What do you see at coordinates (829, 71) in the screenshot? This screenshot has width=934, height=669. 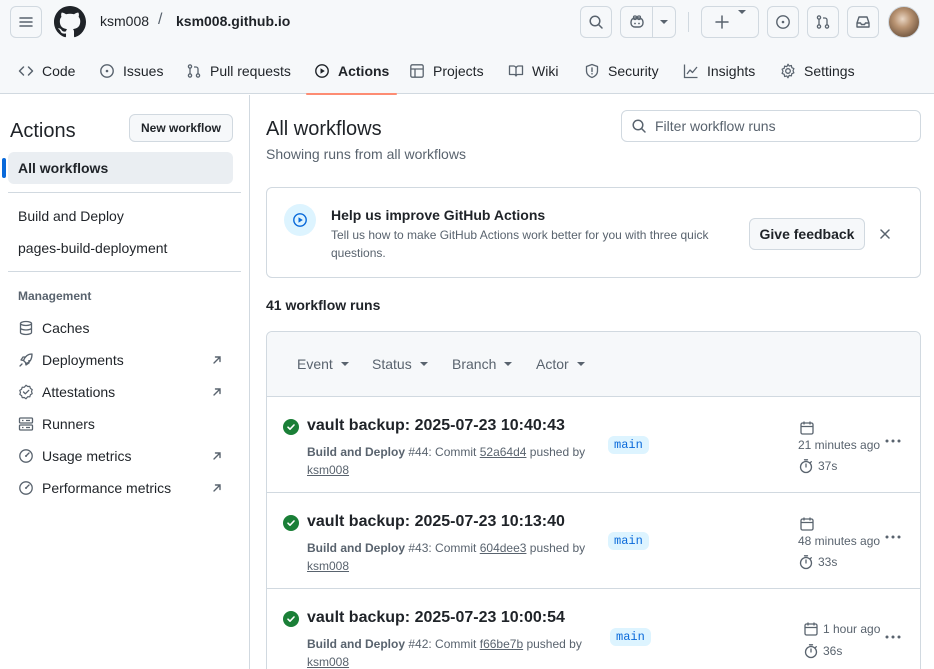 I see `tab-label: Settings` at bounding box center [829, 71].